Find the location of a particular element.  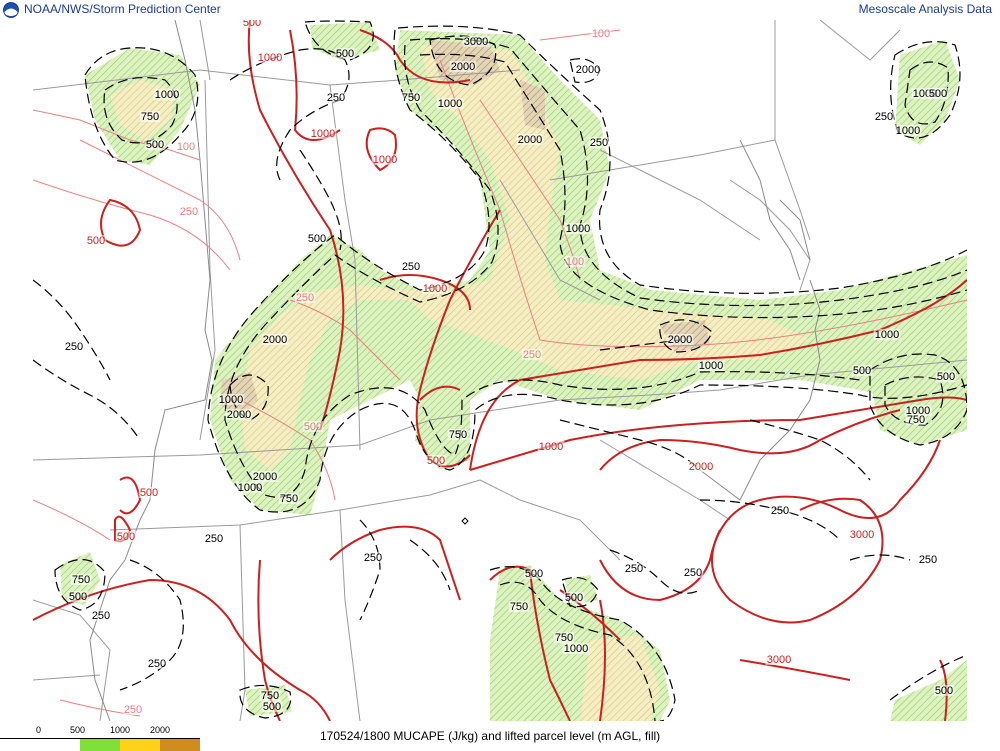

colorbar-tick-label: 1000 is located at coordinates (120, 730).